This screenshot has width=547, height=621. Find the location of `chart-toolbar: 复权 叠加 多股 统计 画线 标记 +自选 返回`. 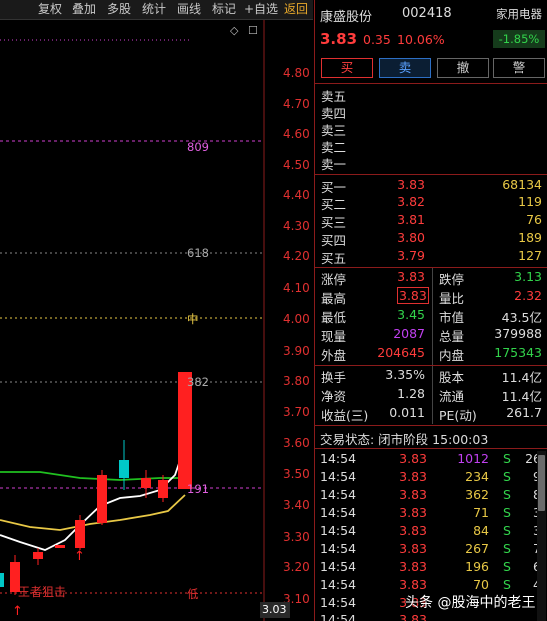

chart-toolbar: 复权 叠加 多股 统计 画线 标记 +自选 返回 is located at coordinates (156, 10).